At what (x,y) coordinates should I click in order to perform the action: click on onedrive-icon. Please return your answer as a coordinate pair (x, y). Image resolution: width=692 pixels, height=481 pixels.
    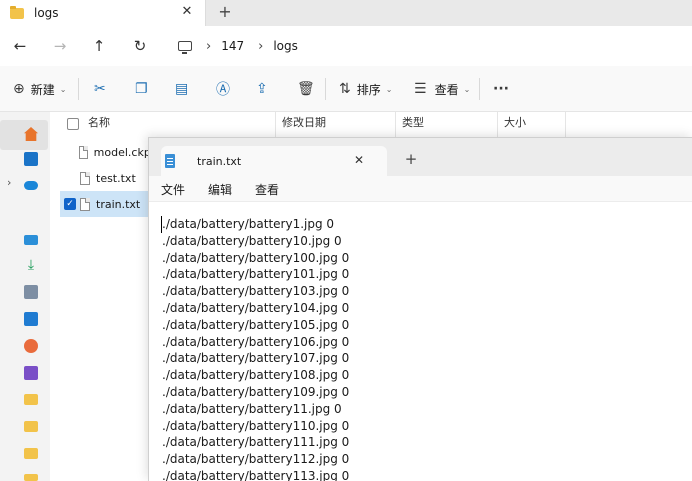
    Looking at the image, I should click on (31, 185).